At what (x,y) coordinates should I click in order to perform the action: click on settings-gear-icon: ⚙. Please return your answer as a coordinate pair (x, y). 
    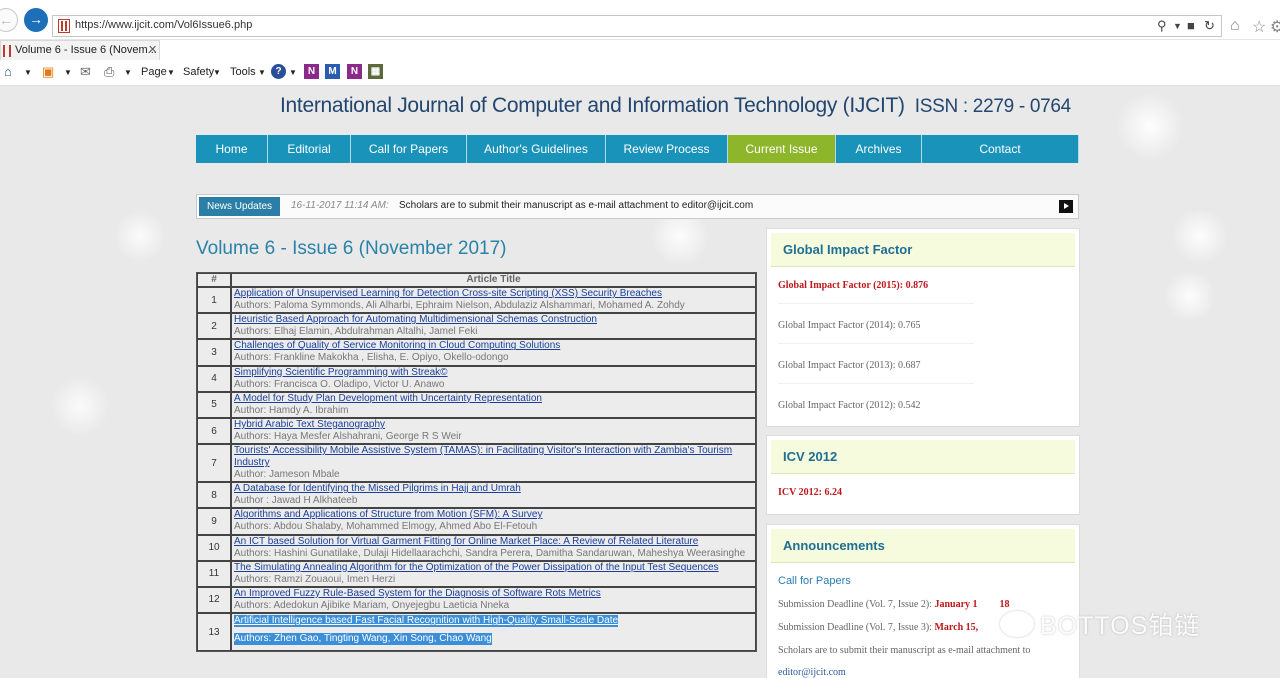
    Looking at the image, I should click on (1275, 27).